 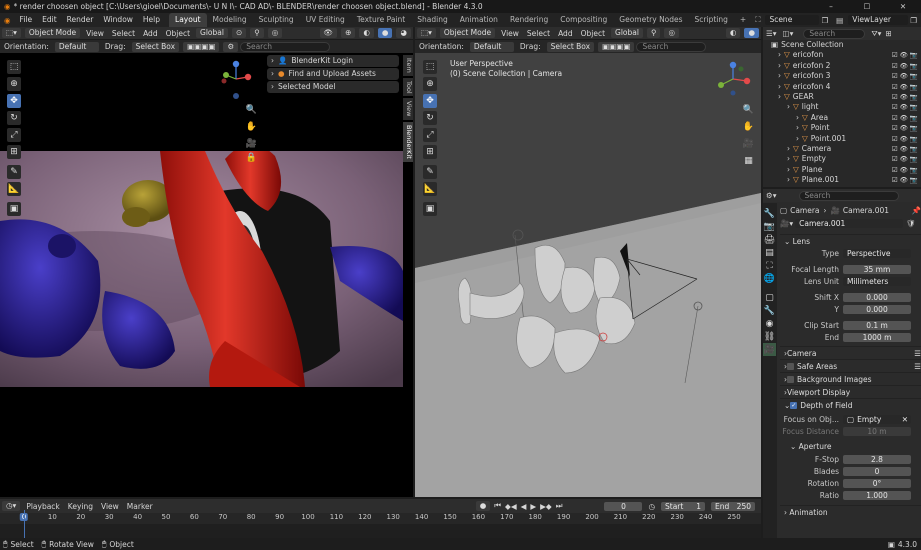 What do you see at coordinates (348, 33) in the screenshot?
I see `gizmo-icon: ⊕` at bounding box center [348, 33].